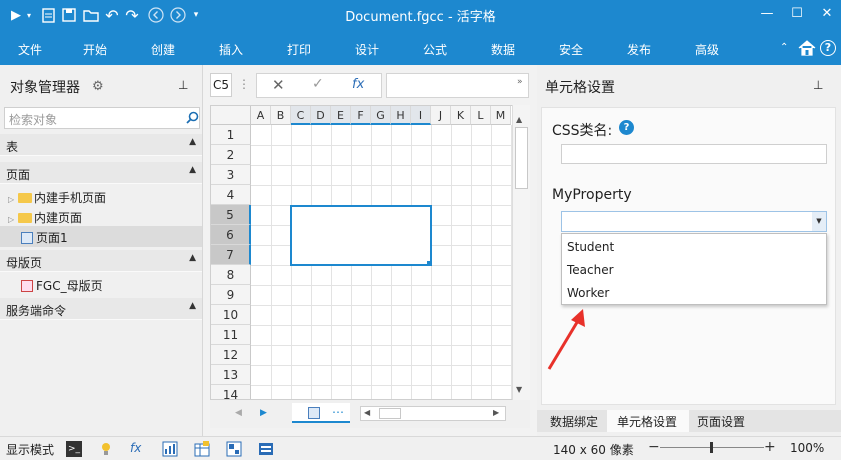  Describe the element at coordinates (694, 154) in the screenshot. I see `css-class-input` at that location.